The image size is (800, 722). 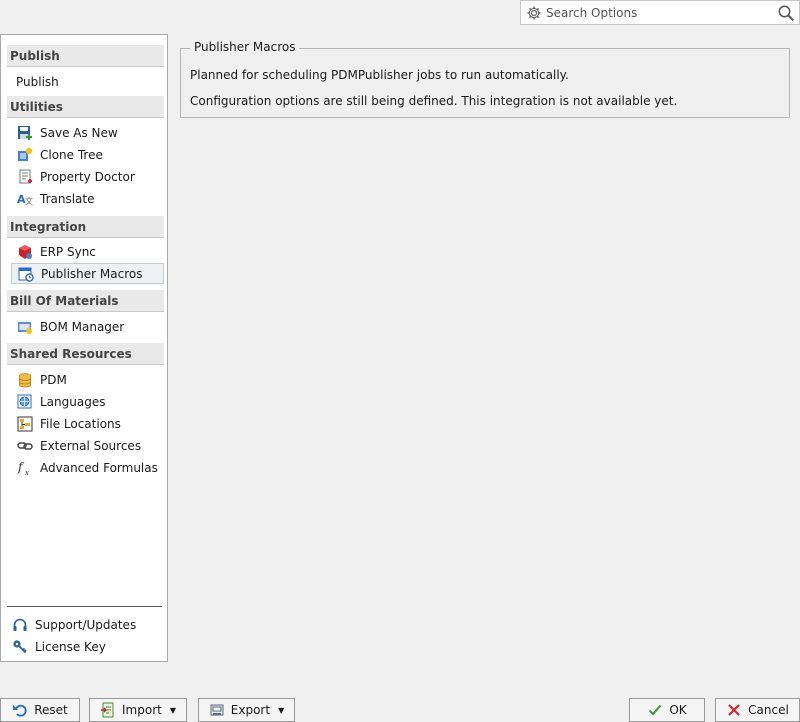 I want to click on sidebar-item-publish: Publish, so click(x=87, y=81).